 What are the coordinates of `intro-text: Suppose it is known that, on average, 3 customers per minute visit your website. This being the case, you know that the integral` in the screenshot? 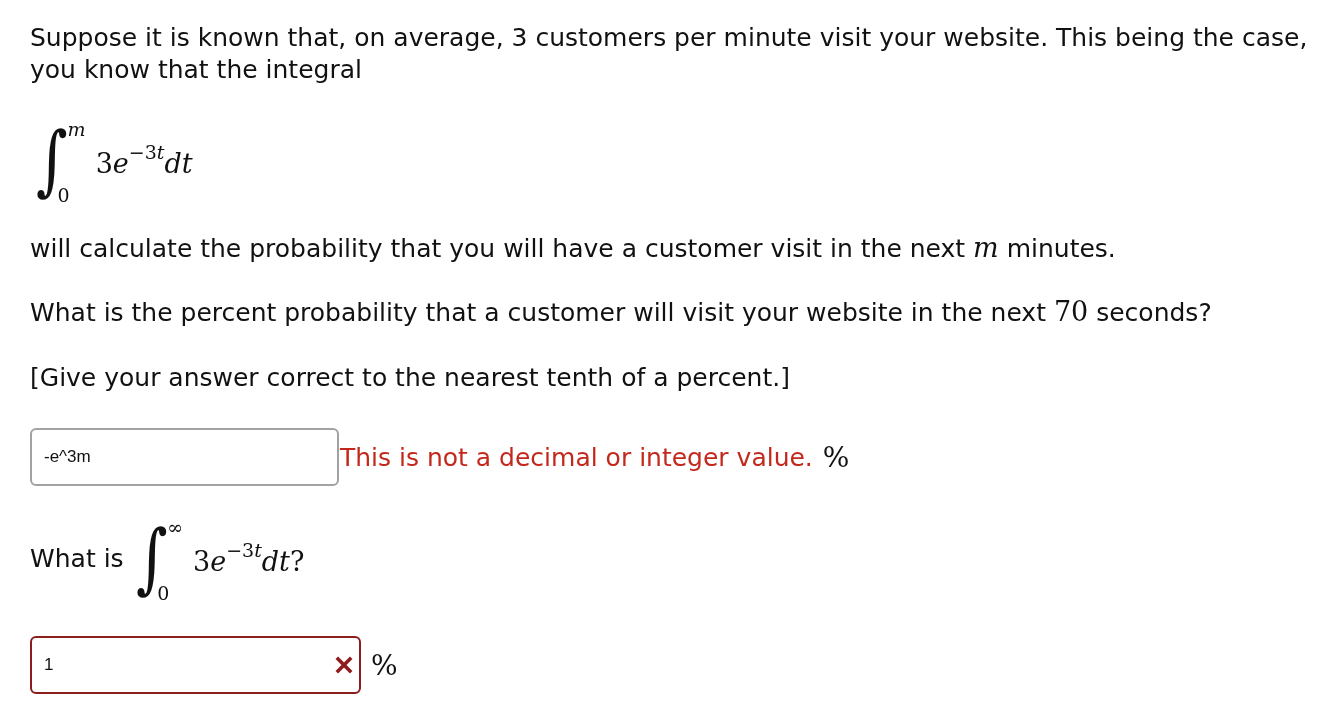 It's located at (669, 54).